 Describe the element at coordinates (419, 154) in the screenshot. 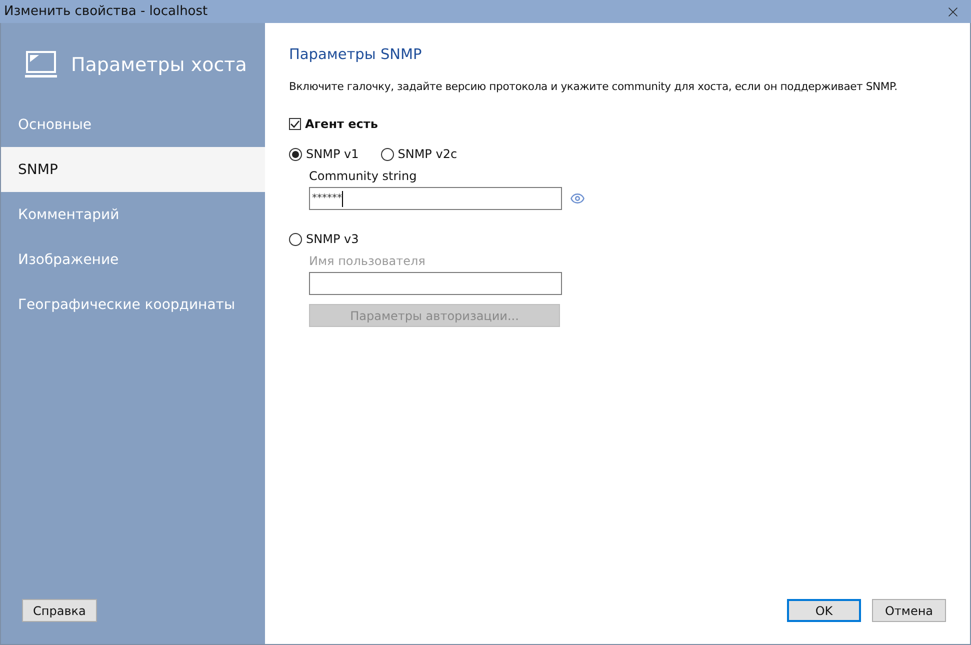

I see `radio-button: SNMP v2c` at that location.